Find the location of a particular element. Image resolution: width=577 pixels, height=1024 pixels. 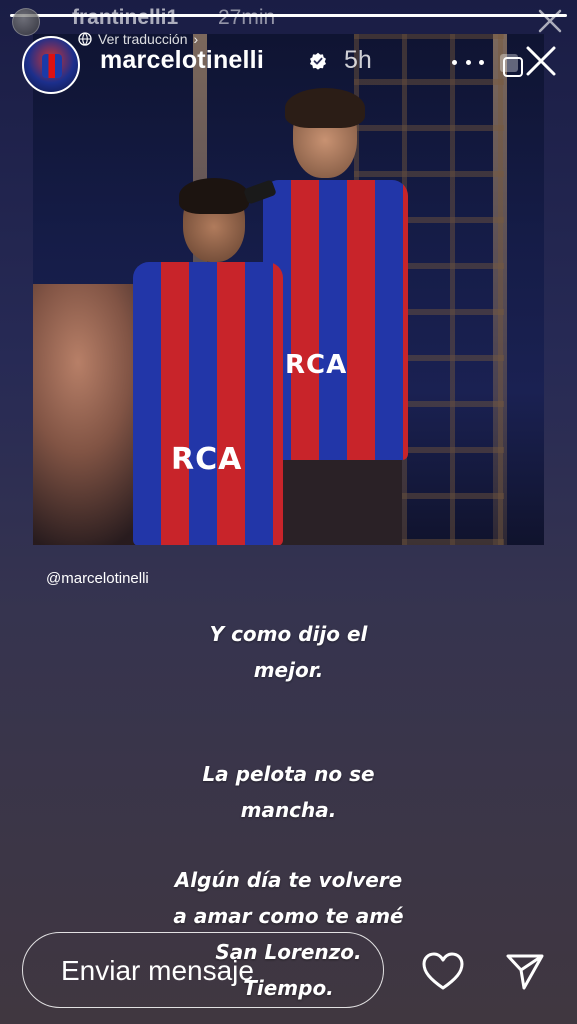

club-crest-icon is located at coordinates (52, 66).